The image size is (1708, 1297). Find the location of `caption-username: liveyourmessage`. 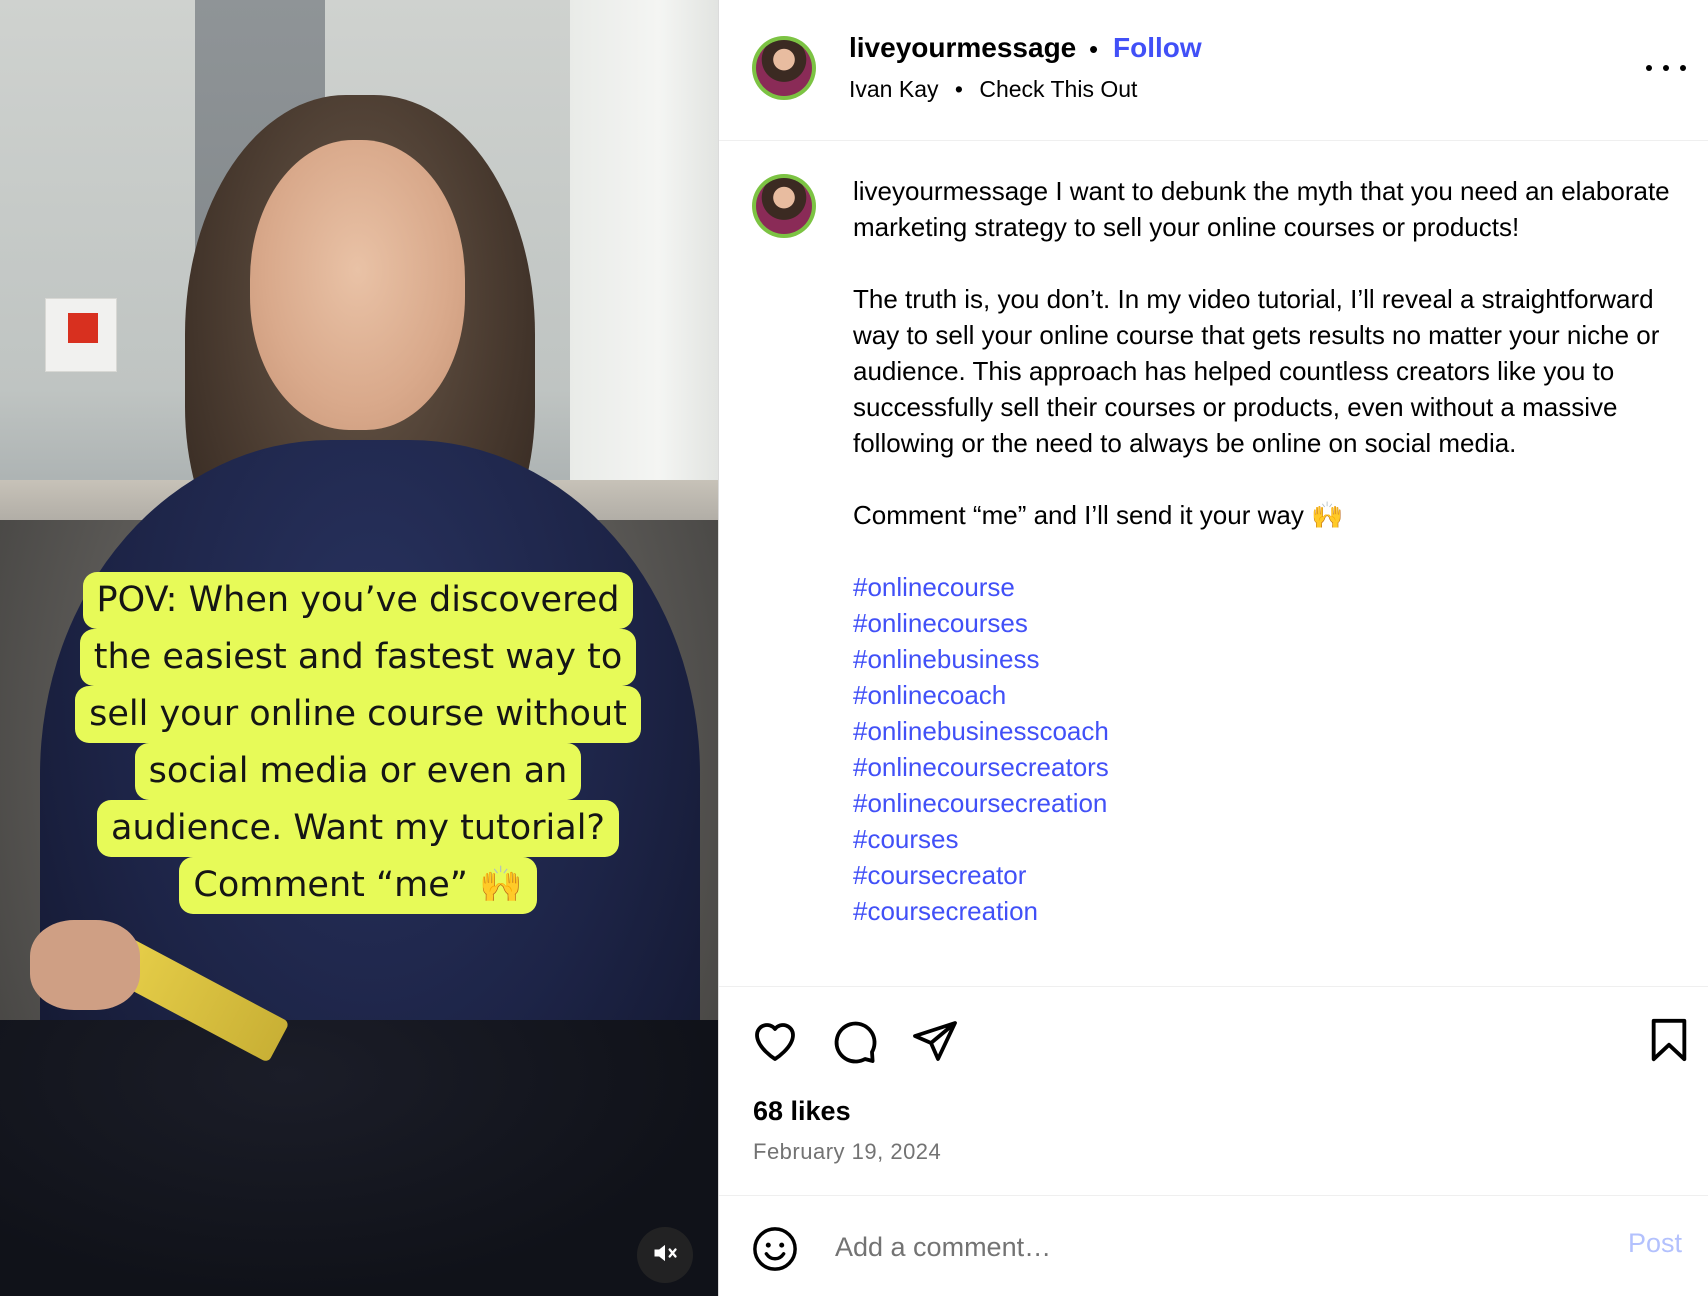

caption-username: liveyourmessage is located at coordinates (950, 191).